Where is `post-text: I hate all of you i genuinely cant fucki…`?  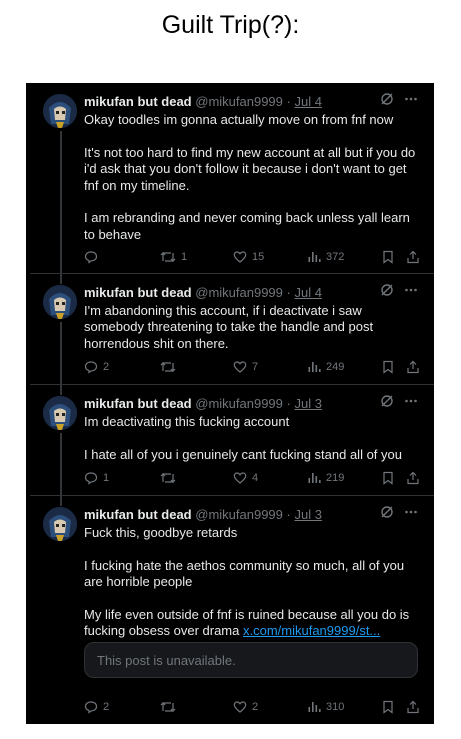 post-text: I hate all of you i genuinely cant fucki… is located at coordinates (243, 454).